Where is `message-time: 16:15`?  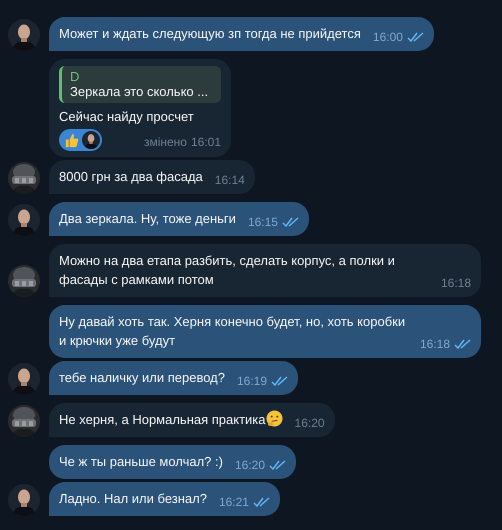
message-time: 16:15 is located at coordinates (263, 222).